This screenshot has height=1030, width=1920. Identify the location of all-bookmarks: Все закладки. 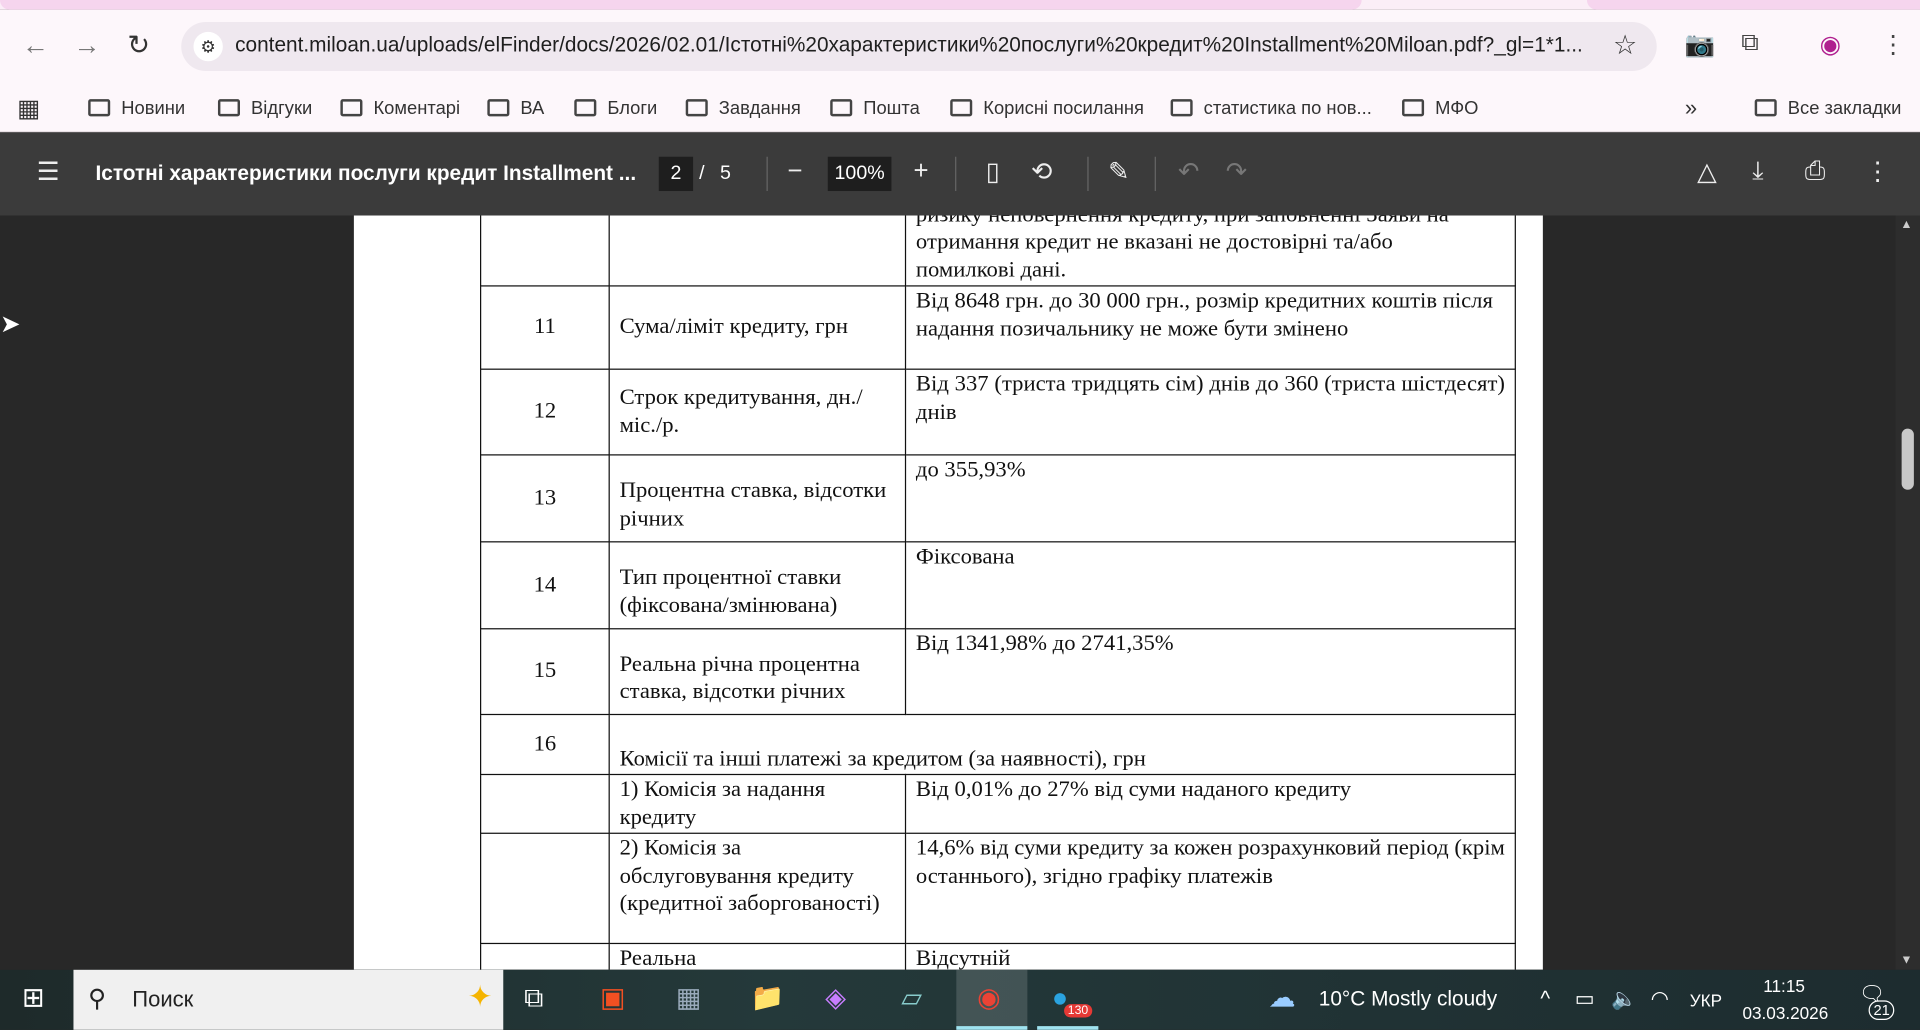
(1828, 108).